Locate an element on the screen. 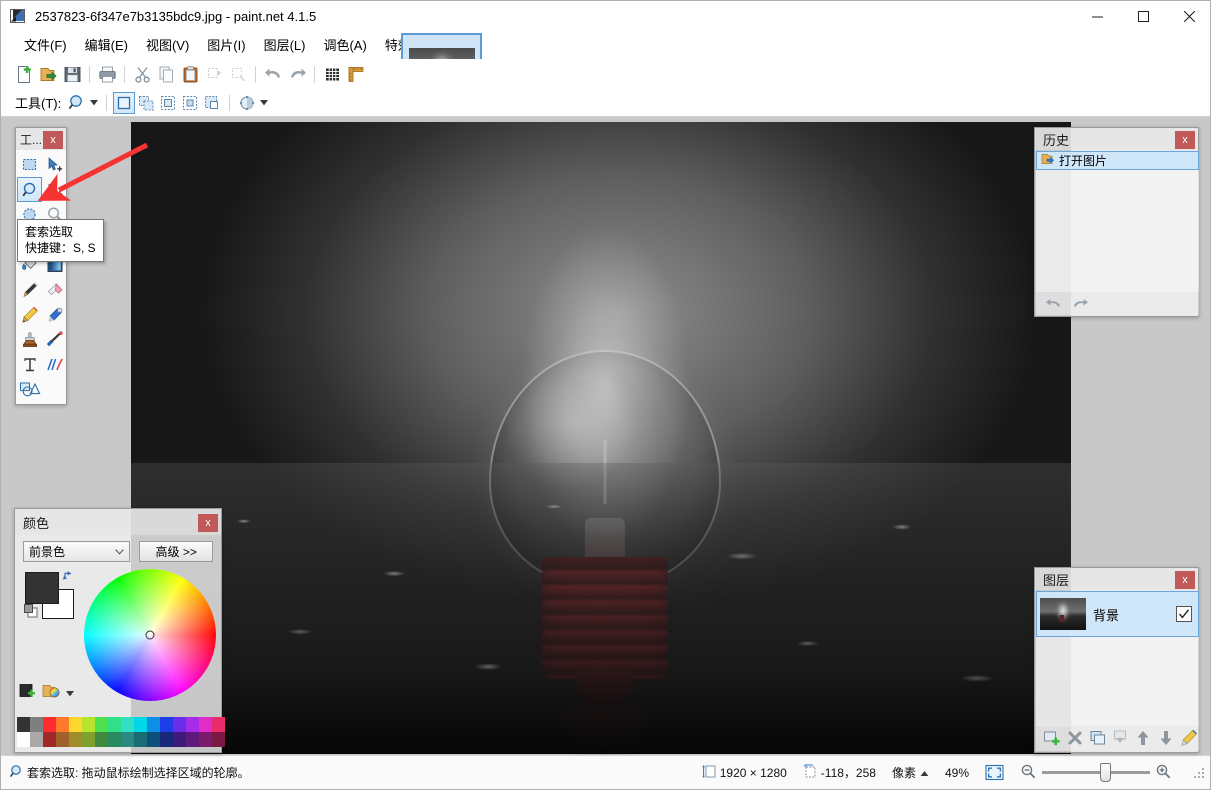 The height and width of the screenshot is (790, 1211). resize-grip-icon is located at coordinates (1199, 773).